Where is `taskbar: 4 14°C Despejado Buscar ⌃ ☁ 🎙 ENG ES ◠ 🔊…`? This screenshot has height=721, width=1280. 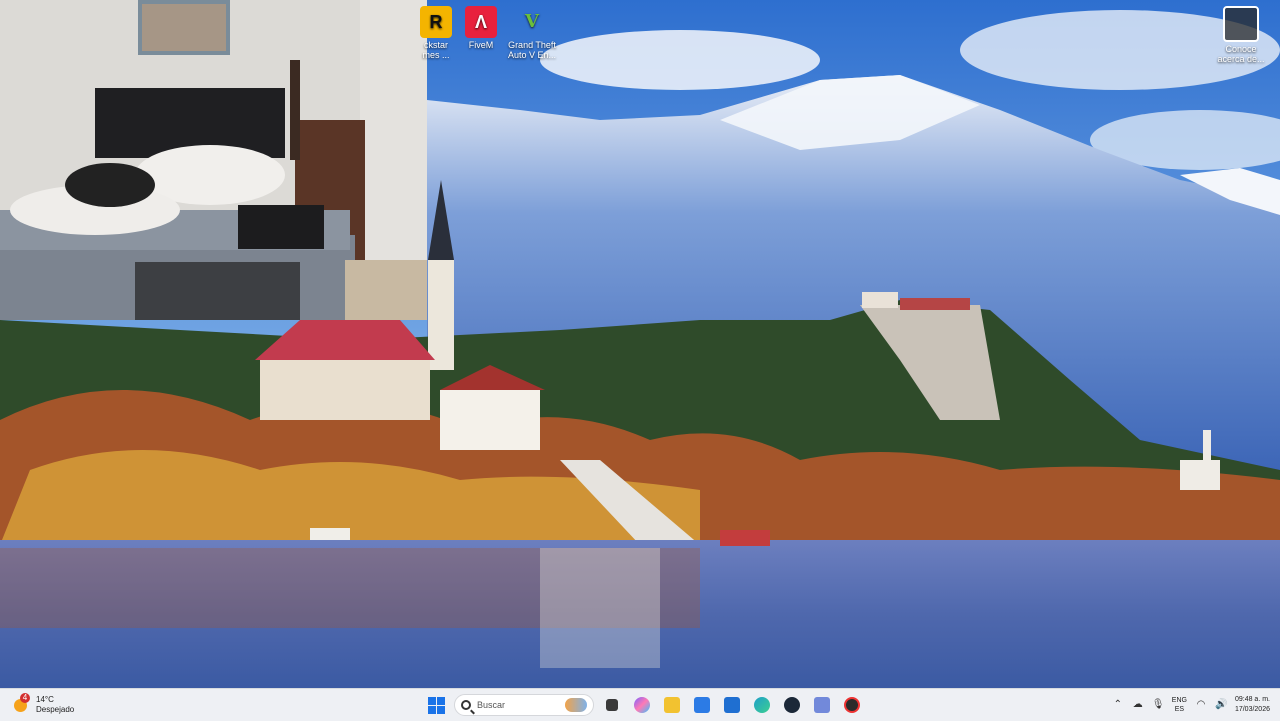 taskbar: 4 14°C Despejado Buscar ⌃ ☁ 🎙 ENG ES ◠ 🔊… is located at coordinates (640, 704).